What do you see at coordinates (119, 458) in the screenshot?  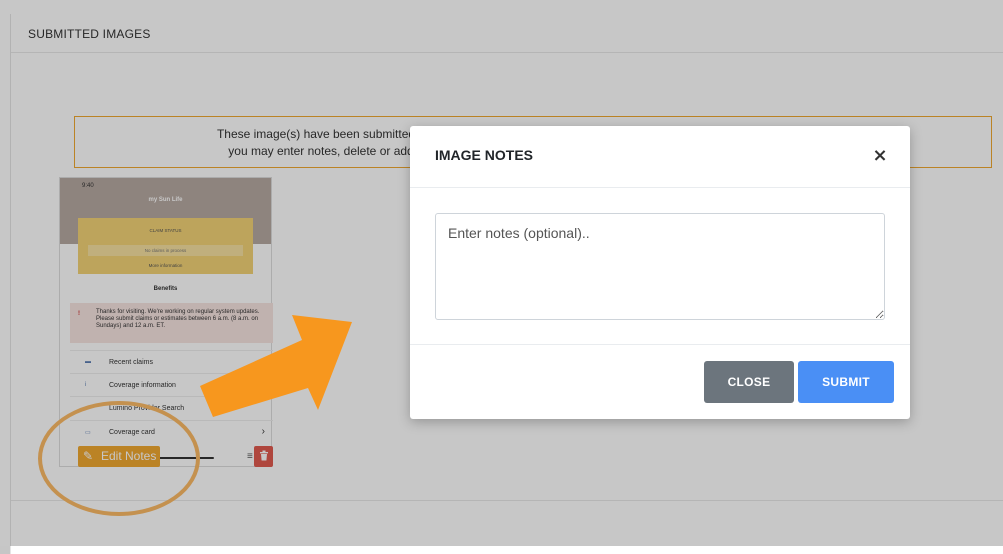 I see `annotation-circle` at bounding box center [119, 458].